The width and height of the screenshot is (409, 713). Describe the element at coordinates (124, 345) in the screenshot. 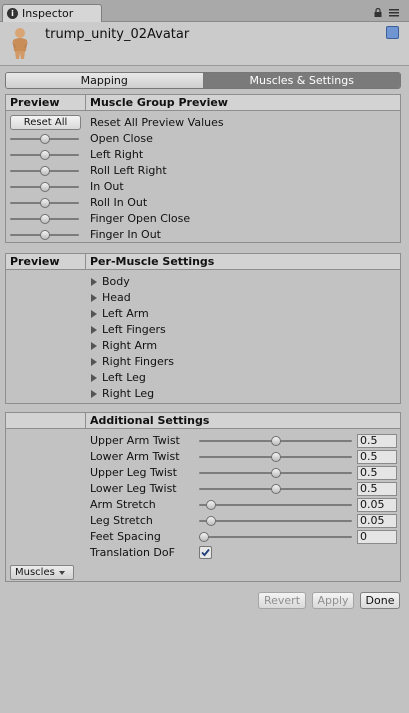

I see `foldout-right-arm: Right Arm` at that location.